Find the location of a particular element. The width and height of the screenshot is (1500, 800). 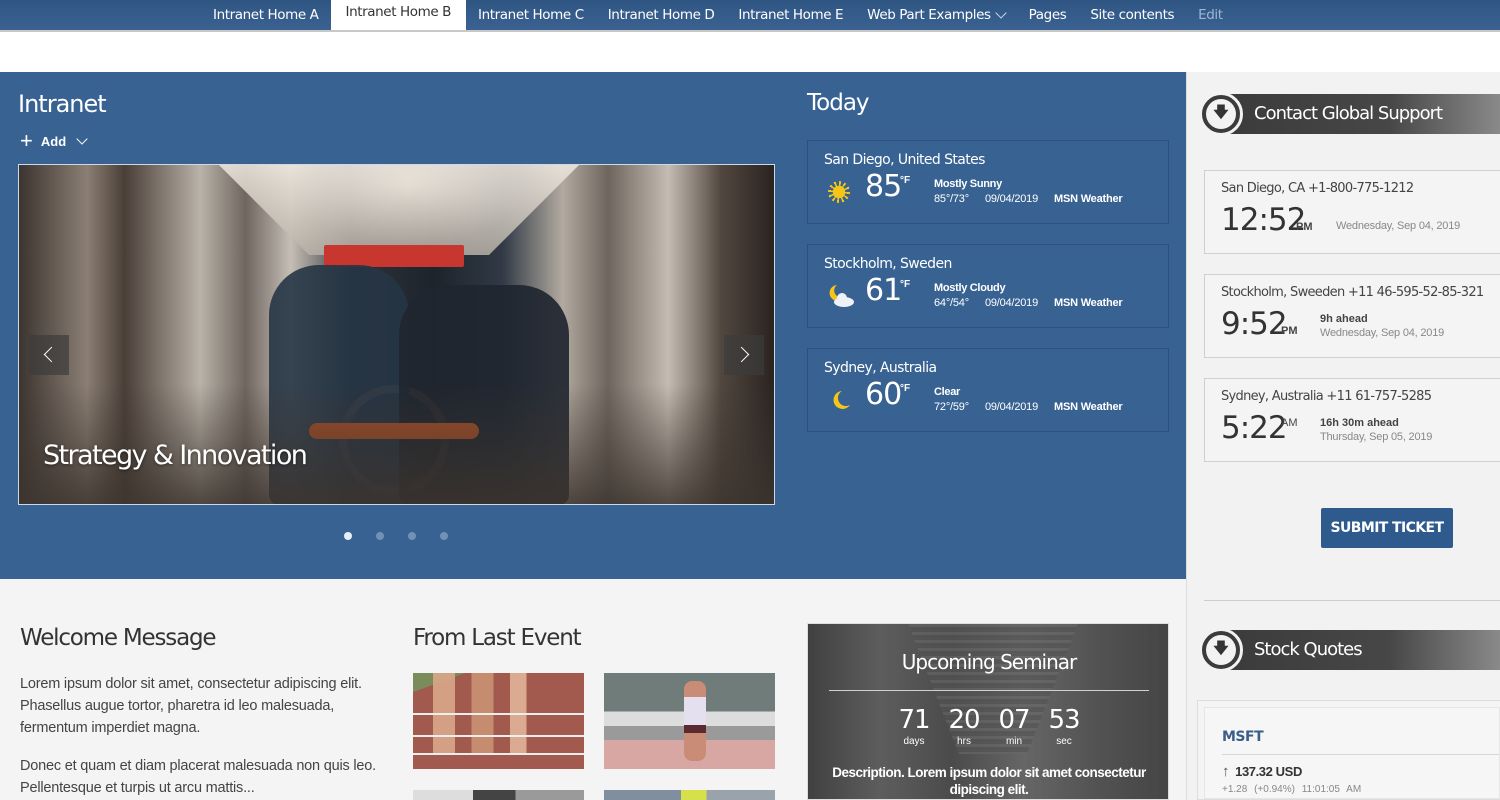

carousel-image-sign is located at coordinates (394, 256).